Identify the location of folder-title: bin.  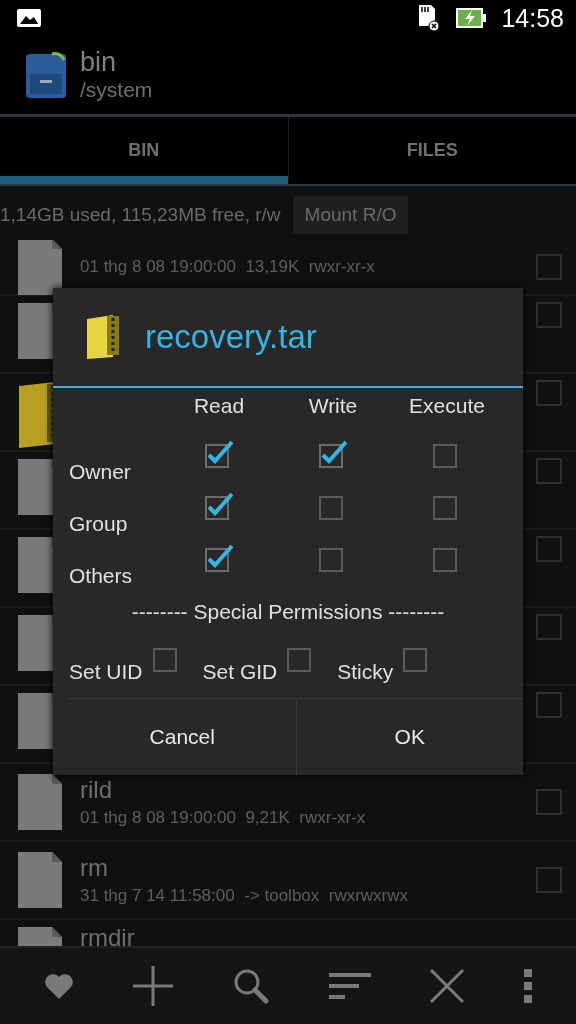
(99, 62).